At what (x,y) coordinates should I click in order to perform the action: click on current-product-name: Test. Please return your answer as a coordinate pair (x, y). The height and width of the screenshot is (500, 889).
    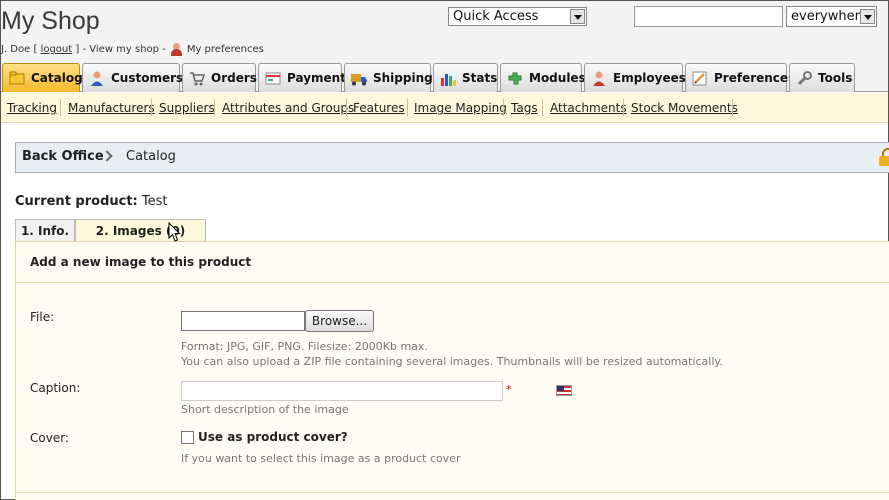
    Looking at the image, I should click on (154, 201).